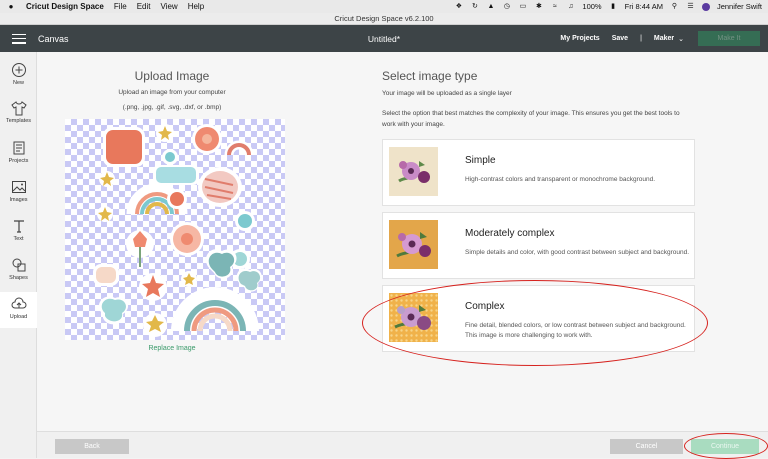 This screenshot has width=768, height=459. I want to click on battery-percent: 100%, so click(591, 6).